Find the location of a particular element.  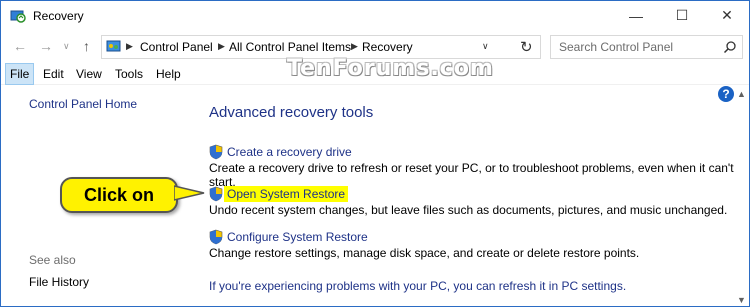

callout-arrow-icon is located at coordinates (189, 193).